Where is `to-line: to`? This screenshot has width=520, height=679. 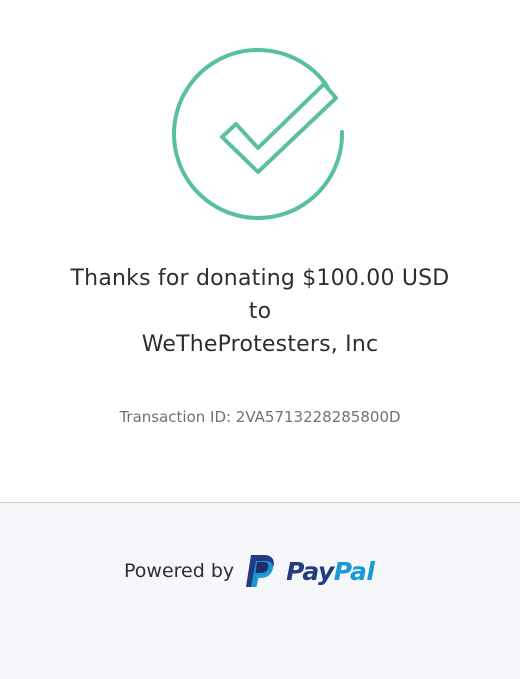 to-line: to is located at coordinates (260, 311).